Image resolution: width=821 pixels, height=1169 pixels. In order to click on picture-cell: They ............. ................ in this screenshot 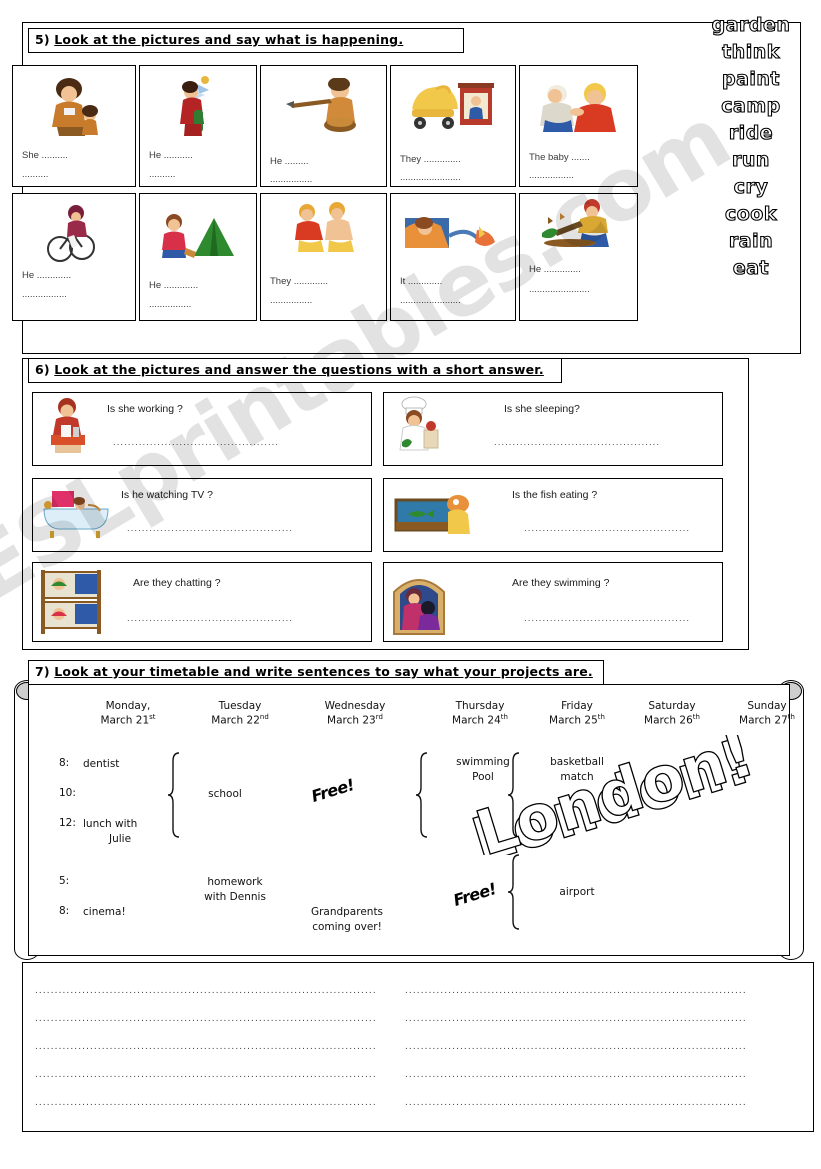, I will do `click(323, 257)`.